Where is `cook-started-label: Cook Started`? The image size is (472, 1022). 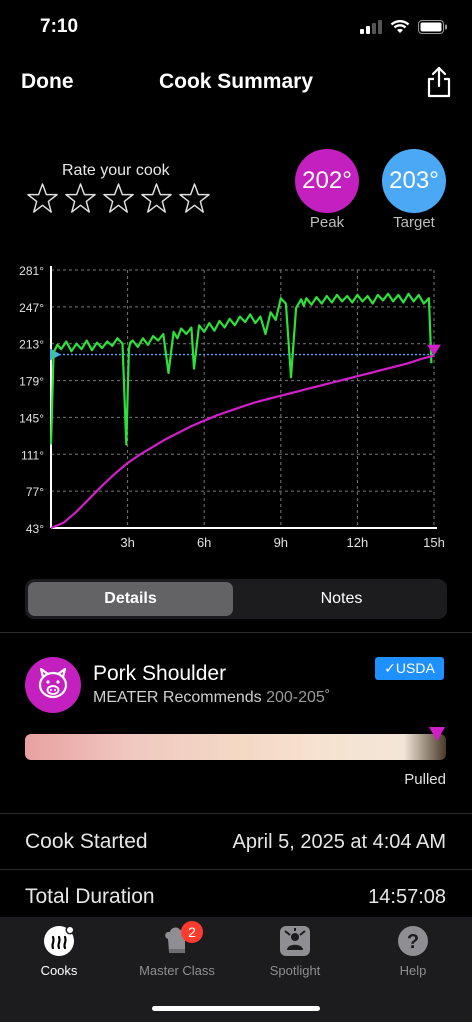
cook-started-label: Cook Started is located at coordinates (86, 841).